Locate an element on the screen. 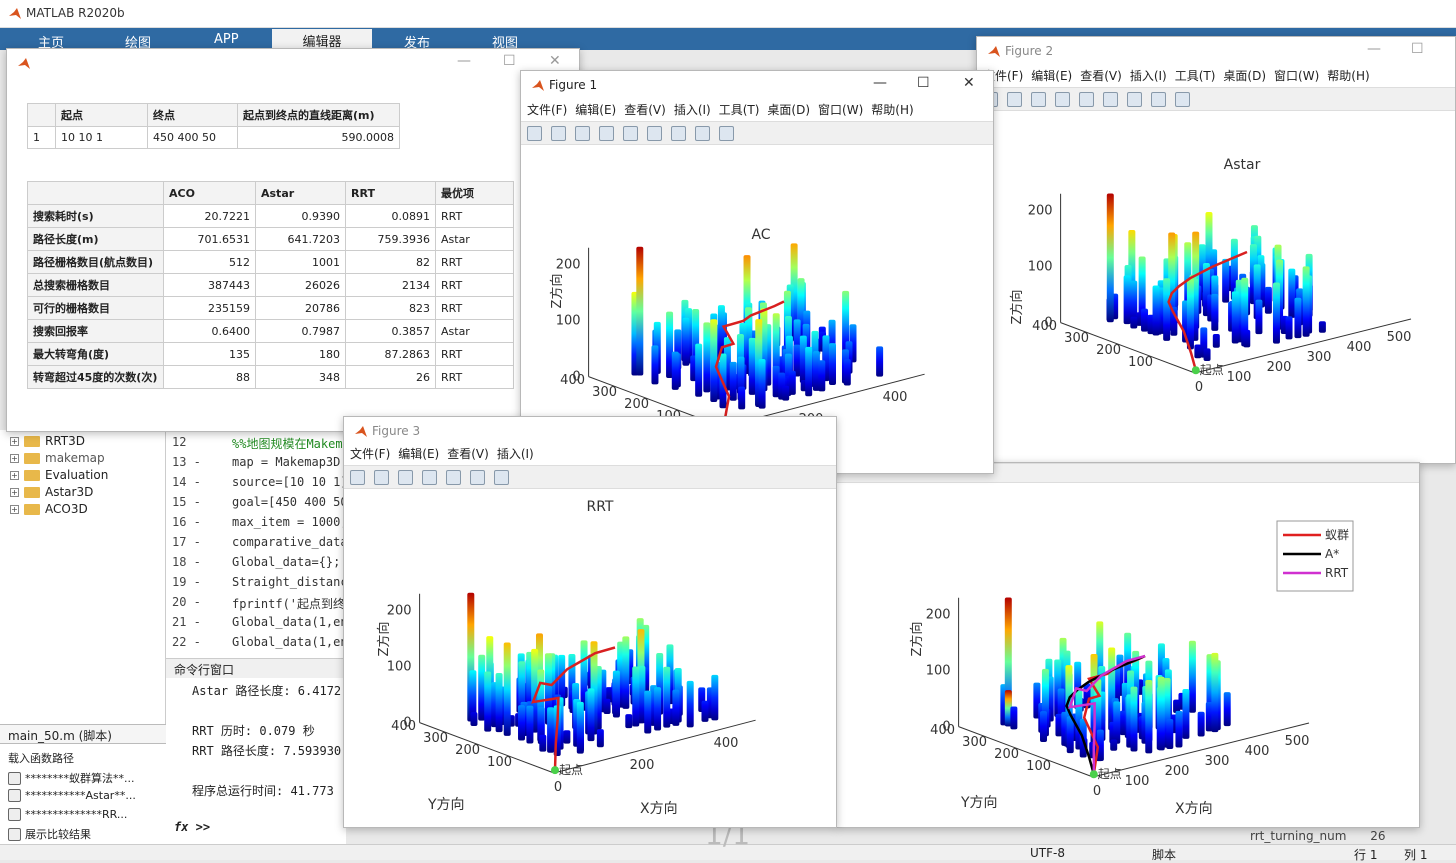 The height and width of the screenshot is (863, 1456). window-titlebar: — ☐ ✕ is located at coordinates (293, 64).